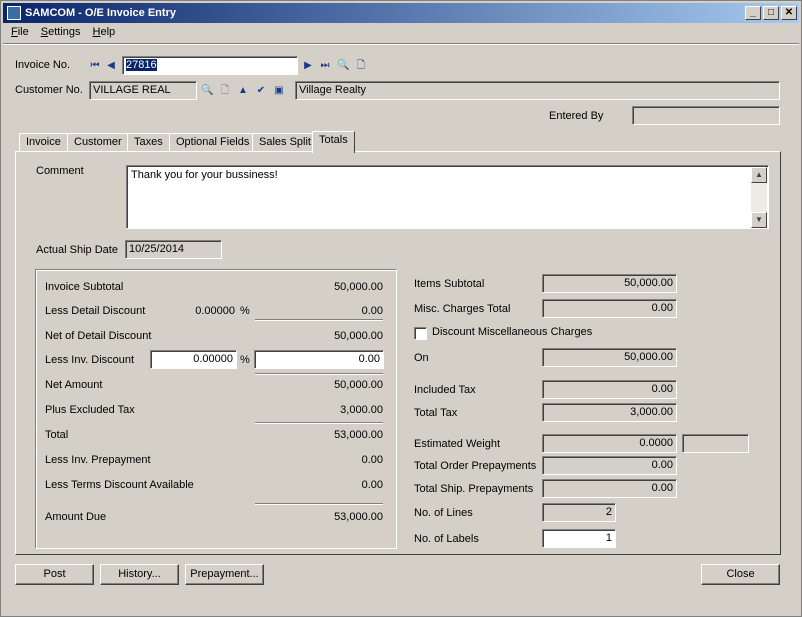 The height and width of the screenshot is (617, 802). What do you see at coordinates (111, 66) in the screenshot?
I see `previous-record-icon: ◀` at bounding box center [111, 66].